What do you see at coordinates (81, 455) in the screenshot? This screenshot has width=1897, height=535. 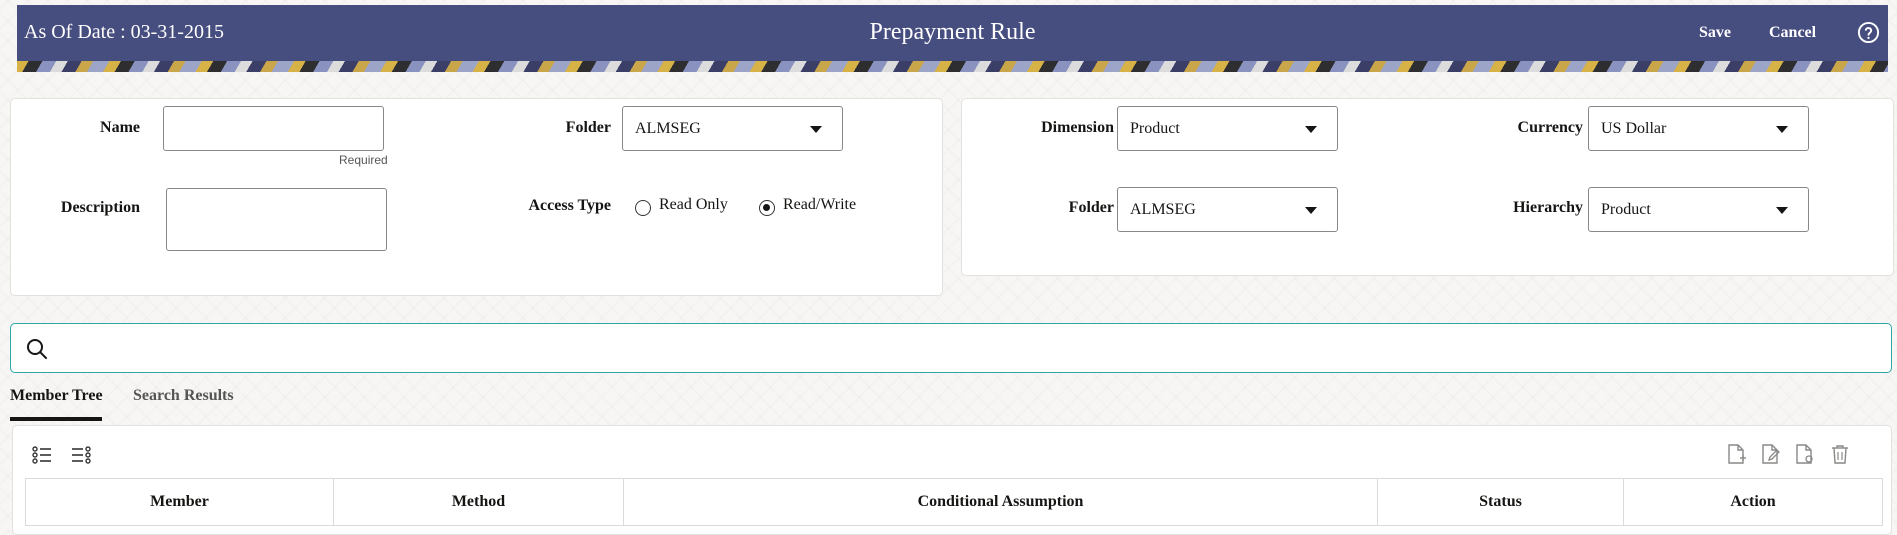 I see `collapse-all-icon` at bounding box center [81, 455].